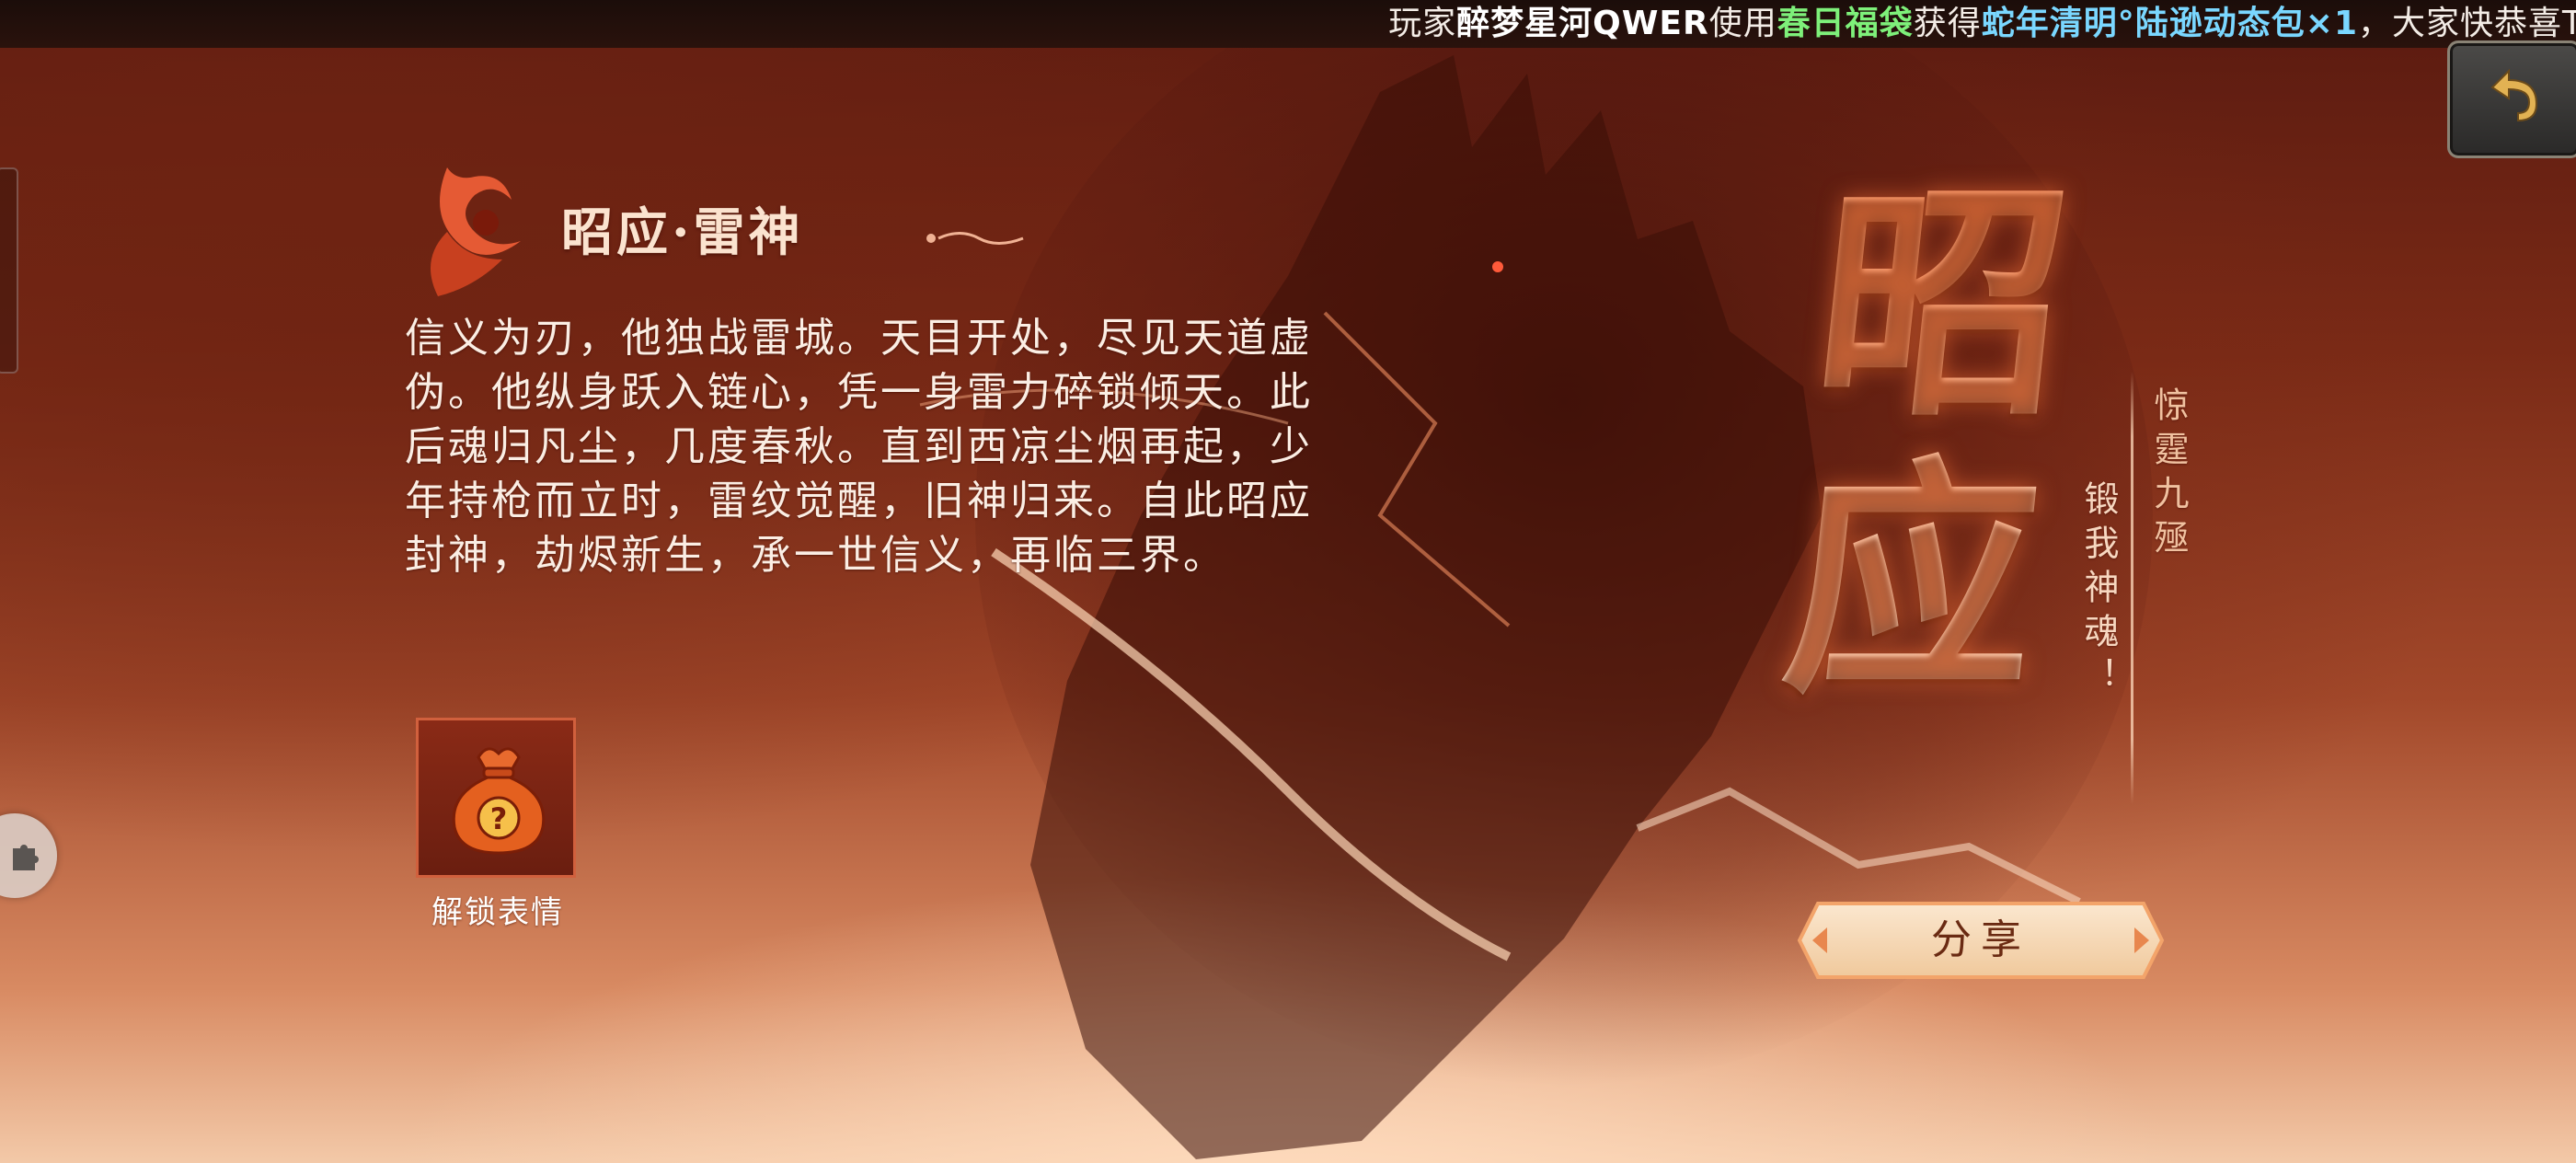 The image size is (2576, 1163). I want to click on puzzle-icon, so click(26, 857).